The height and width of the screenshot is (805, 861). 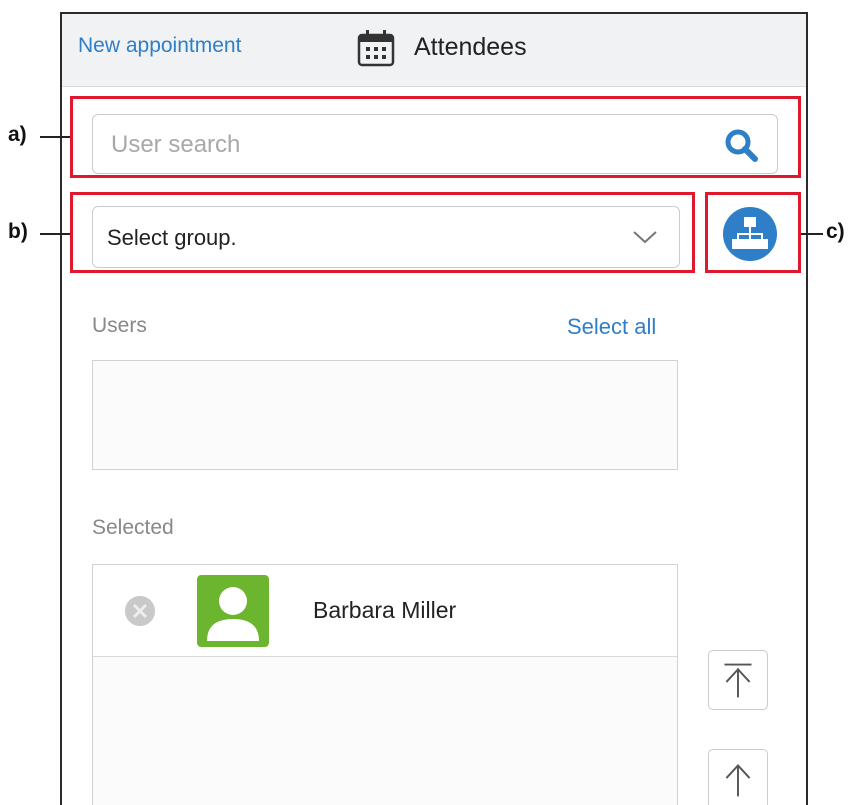 What do you see at coordinates (376, 48) in the screenshot?
I see `calendar-icon` at bounding box center [376, 48].